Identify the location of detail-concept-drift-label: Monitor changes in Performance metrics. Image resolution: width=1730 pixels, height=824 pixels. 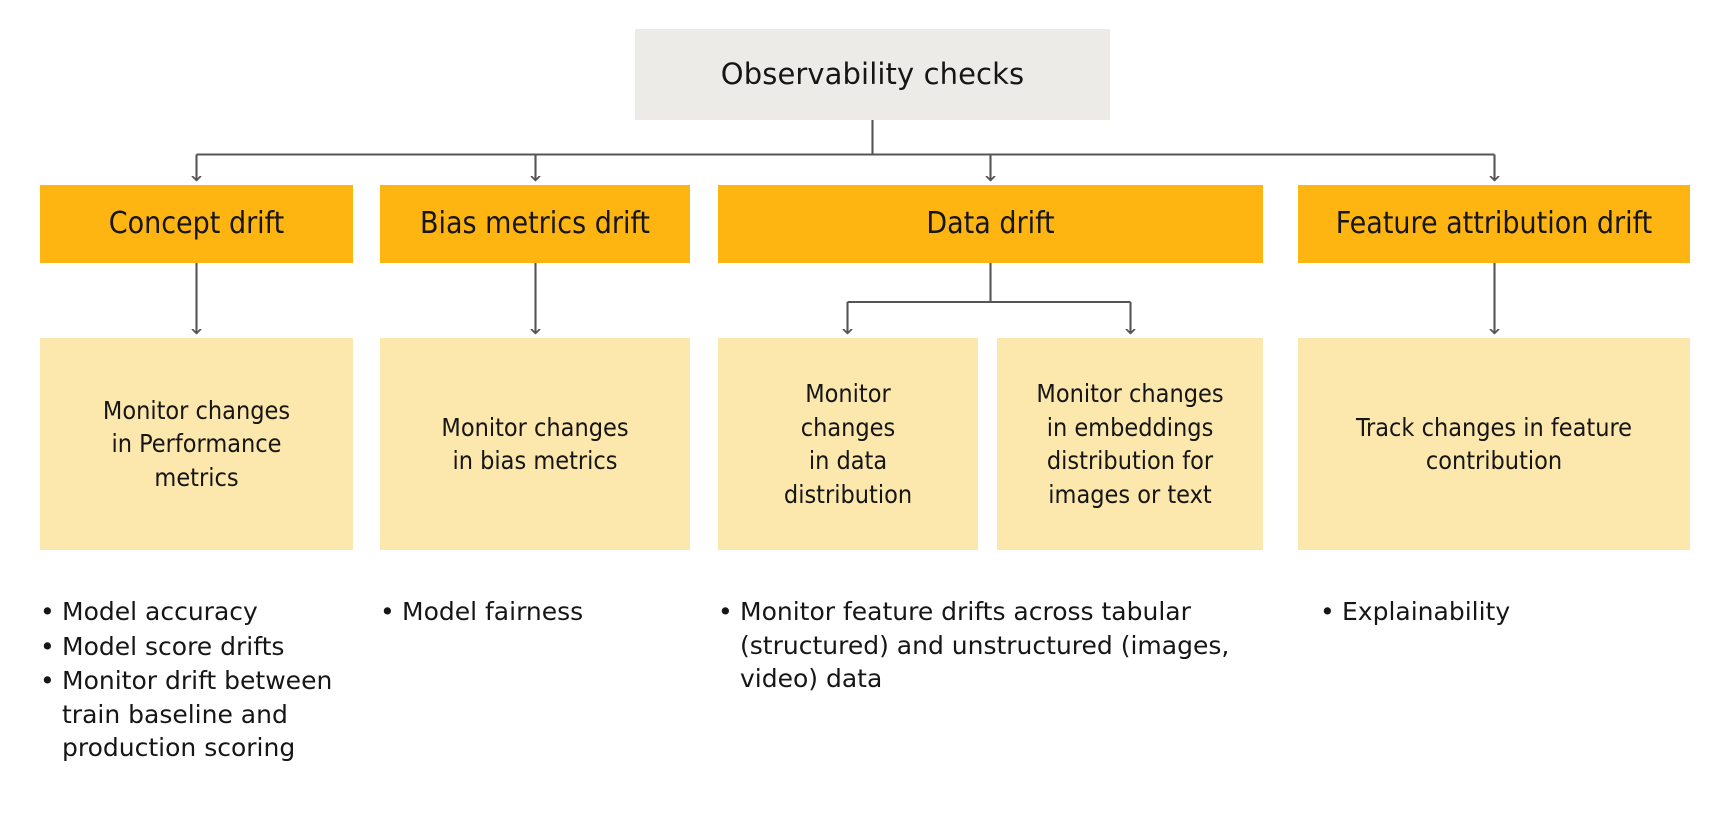
(196, 443).